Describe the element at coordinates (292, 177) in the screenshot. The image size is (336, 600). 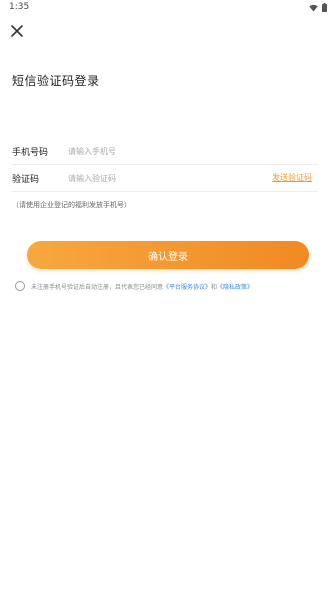
I see `send-code-link: 发送验证码` at that location.